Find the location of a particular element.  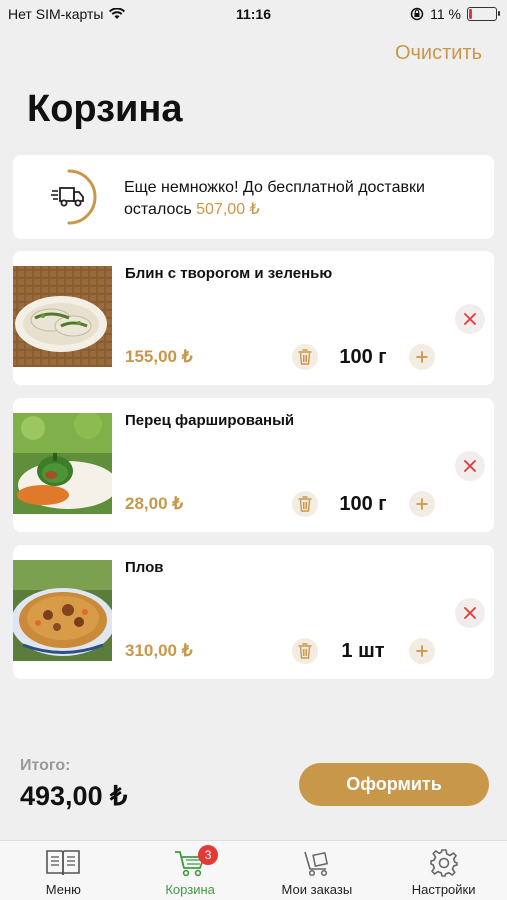

item-price: 310,00 ₺ is located at coordinates (159, 650).